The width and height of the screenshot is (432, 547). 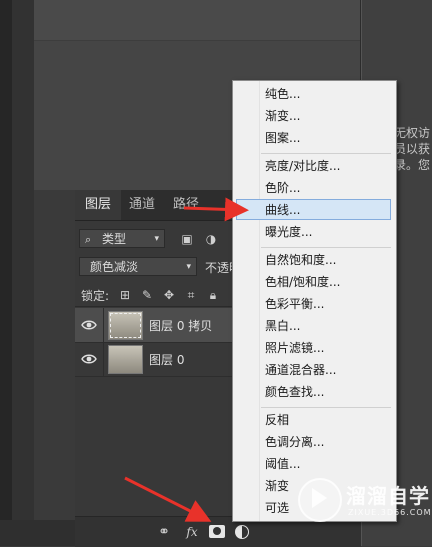 I want to click on tab-paths: 路径, so click(x=186, y=205).